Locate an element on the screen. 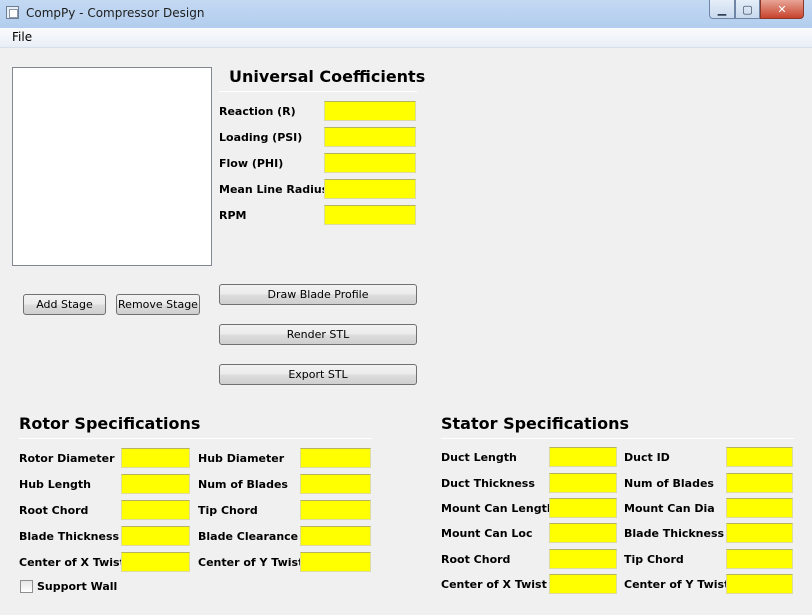 The width and height of the screenshot is (812, 615). rotor-diameter-field is located at coordinates (155, 458).